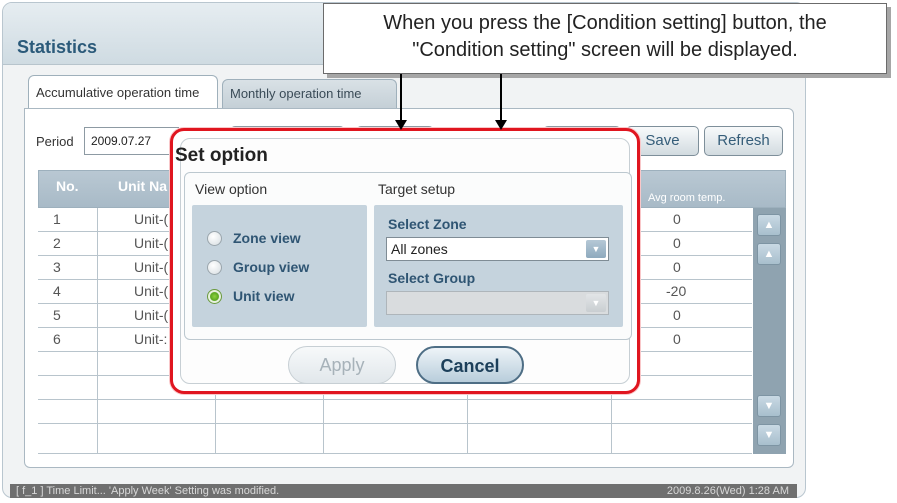  What do you see at coordinates (55, 141) in the screenshot?
I see `period-label: Period` at bounding box center [55, 141].